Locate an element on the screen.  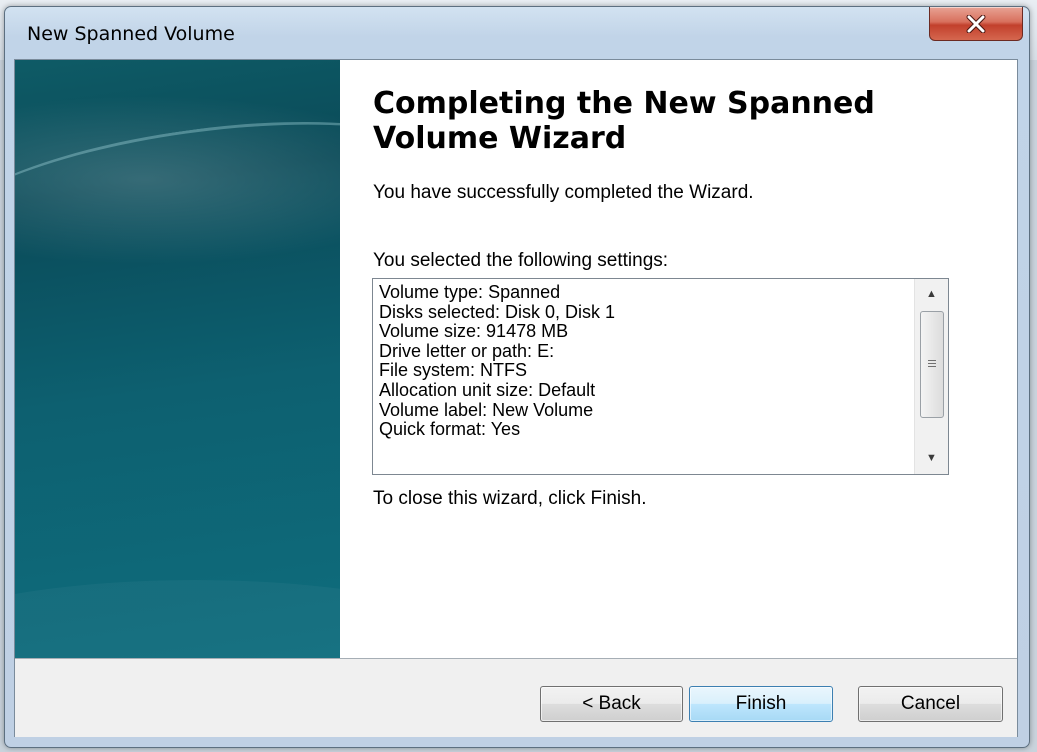
grip-icon is located at coordinates (932, 364).